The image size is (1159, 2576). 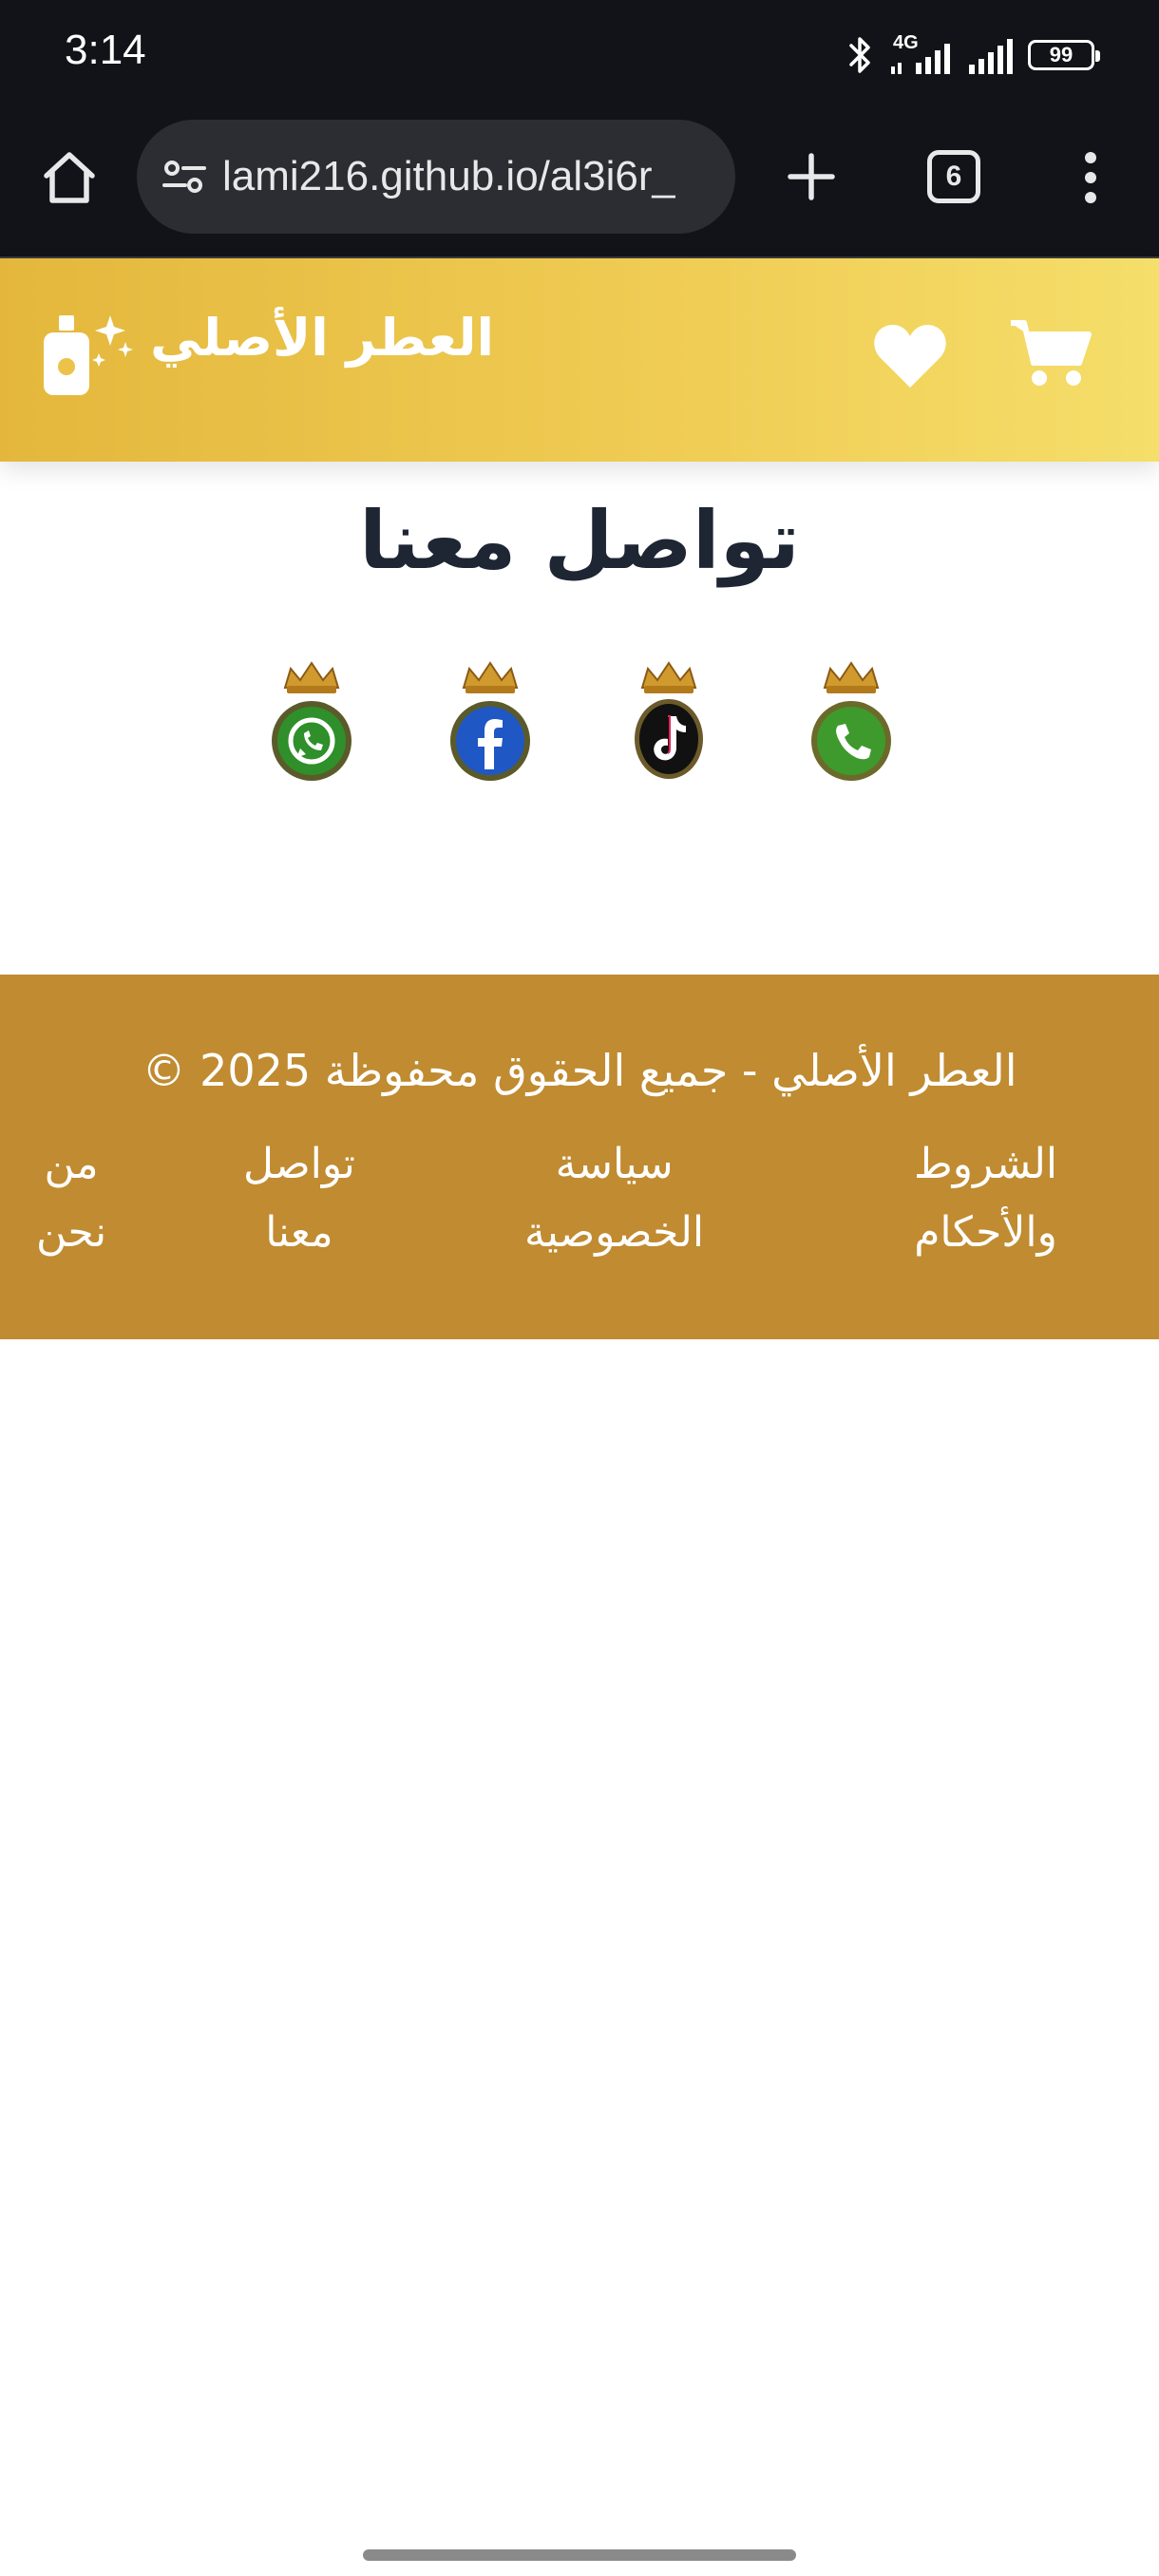 I want to click on heart-icon, so click(x=910, y=356).